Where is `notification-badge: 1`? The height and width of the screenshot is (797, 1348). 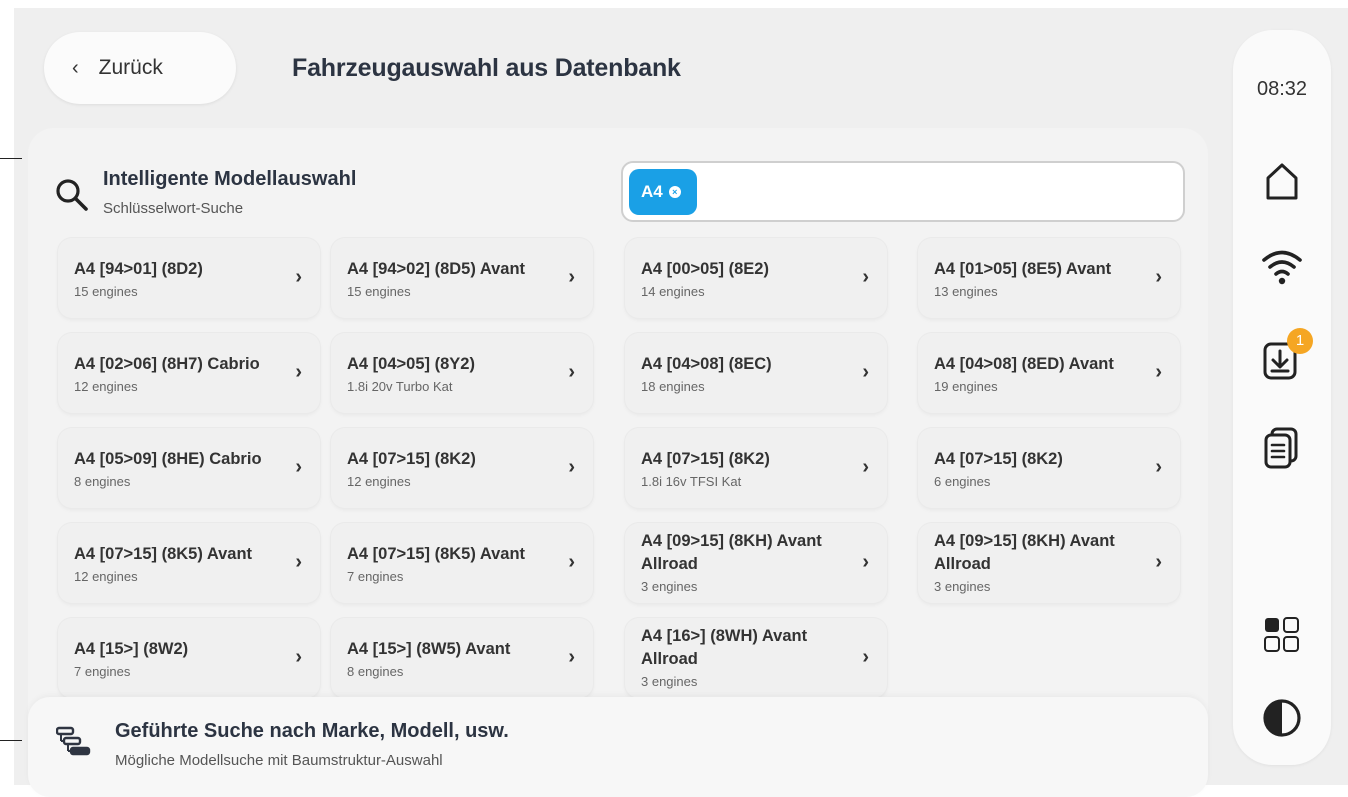
notification-badge: 1 is located at coordinates (1300, 341).